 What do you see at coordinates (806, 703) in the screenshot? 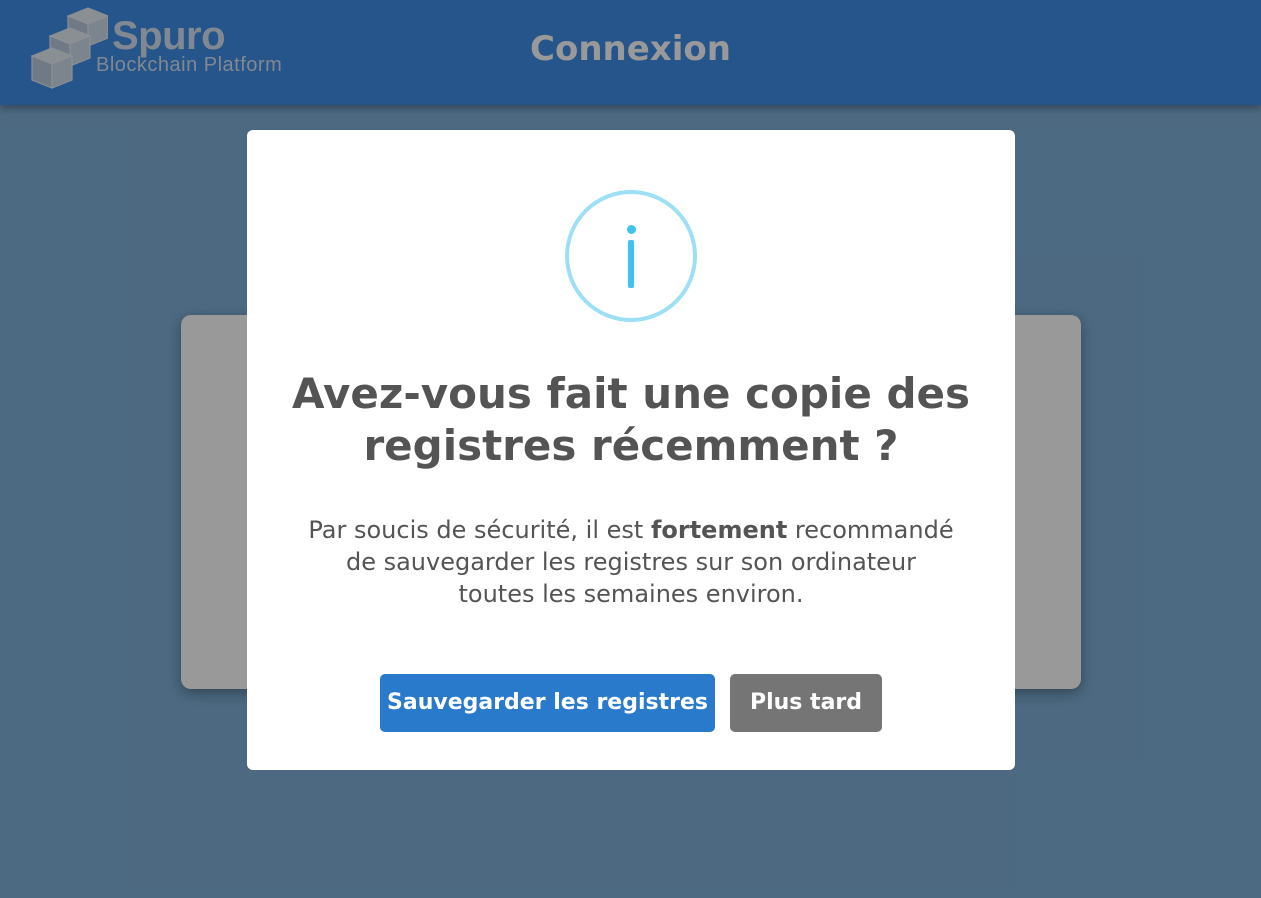
I see `later-button: Plus tard` at bounding box center [806, 703].